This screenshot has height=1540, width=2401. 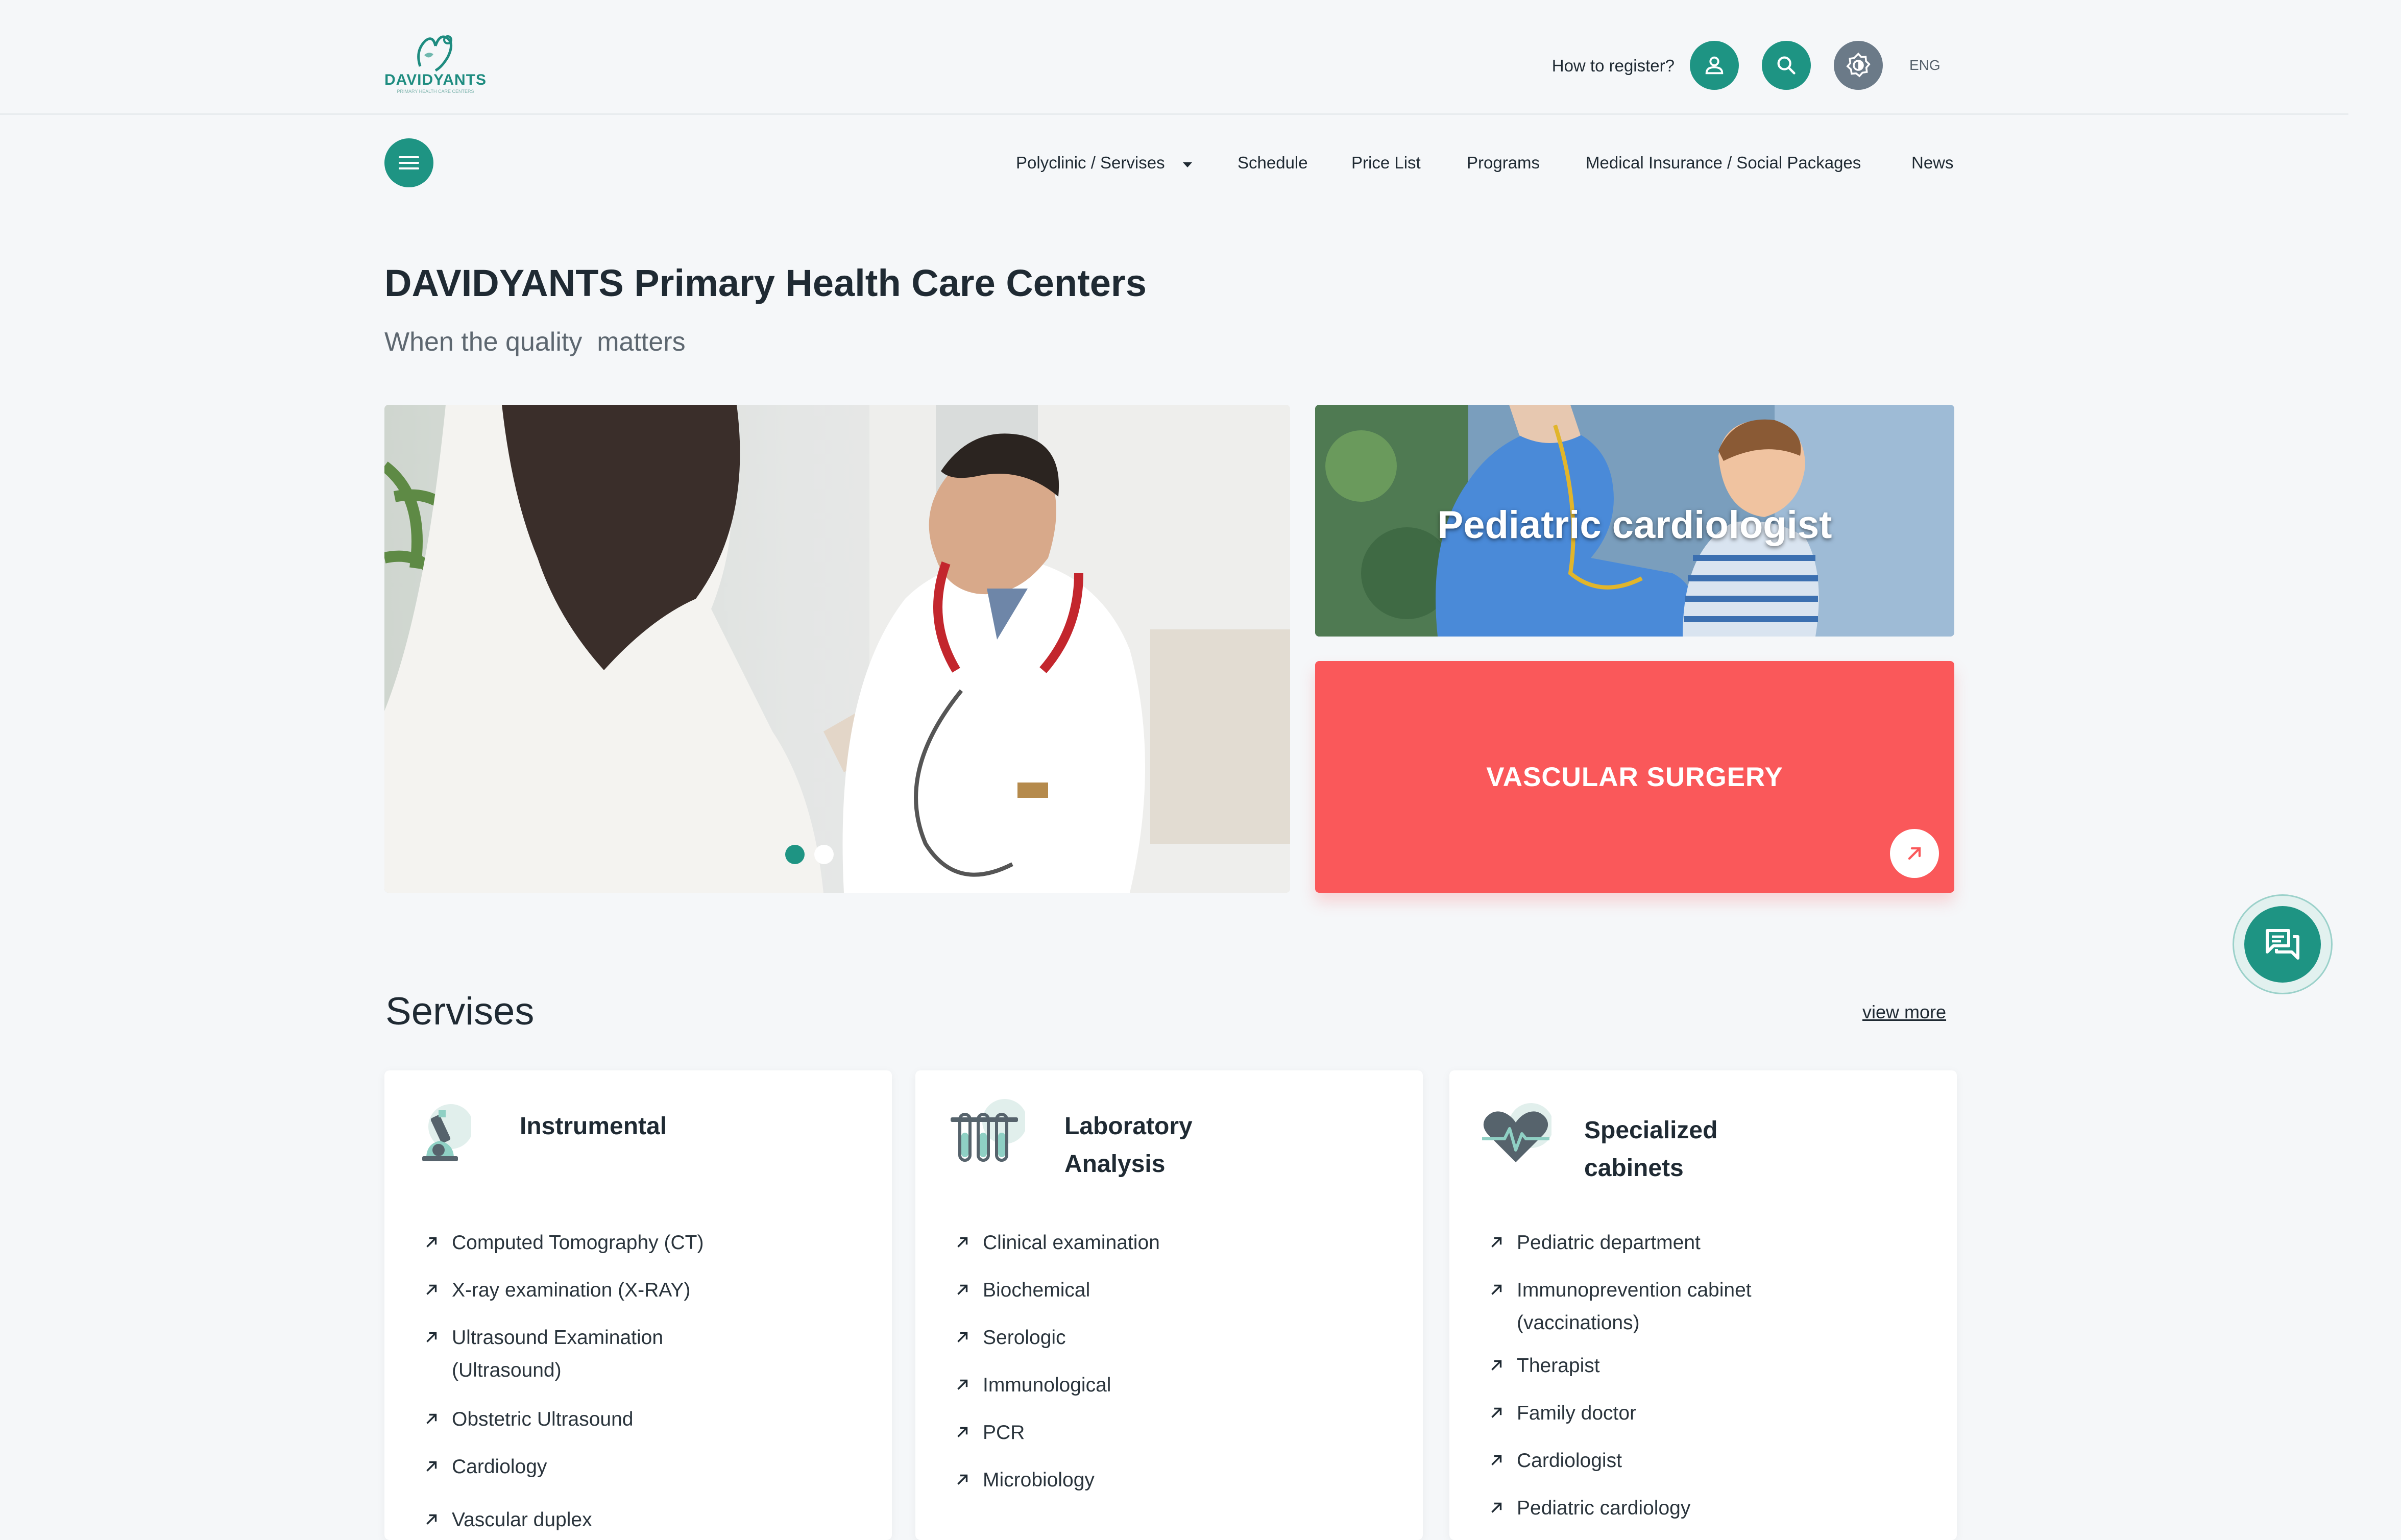 I want to click on nav-item-medical-insurance: Medical Insurance / Social Packages, so click(x=1724, y=163).